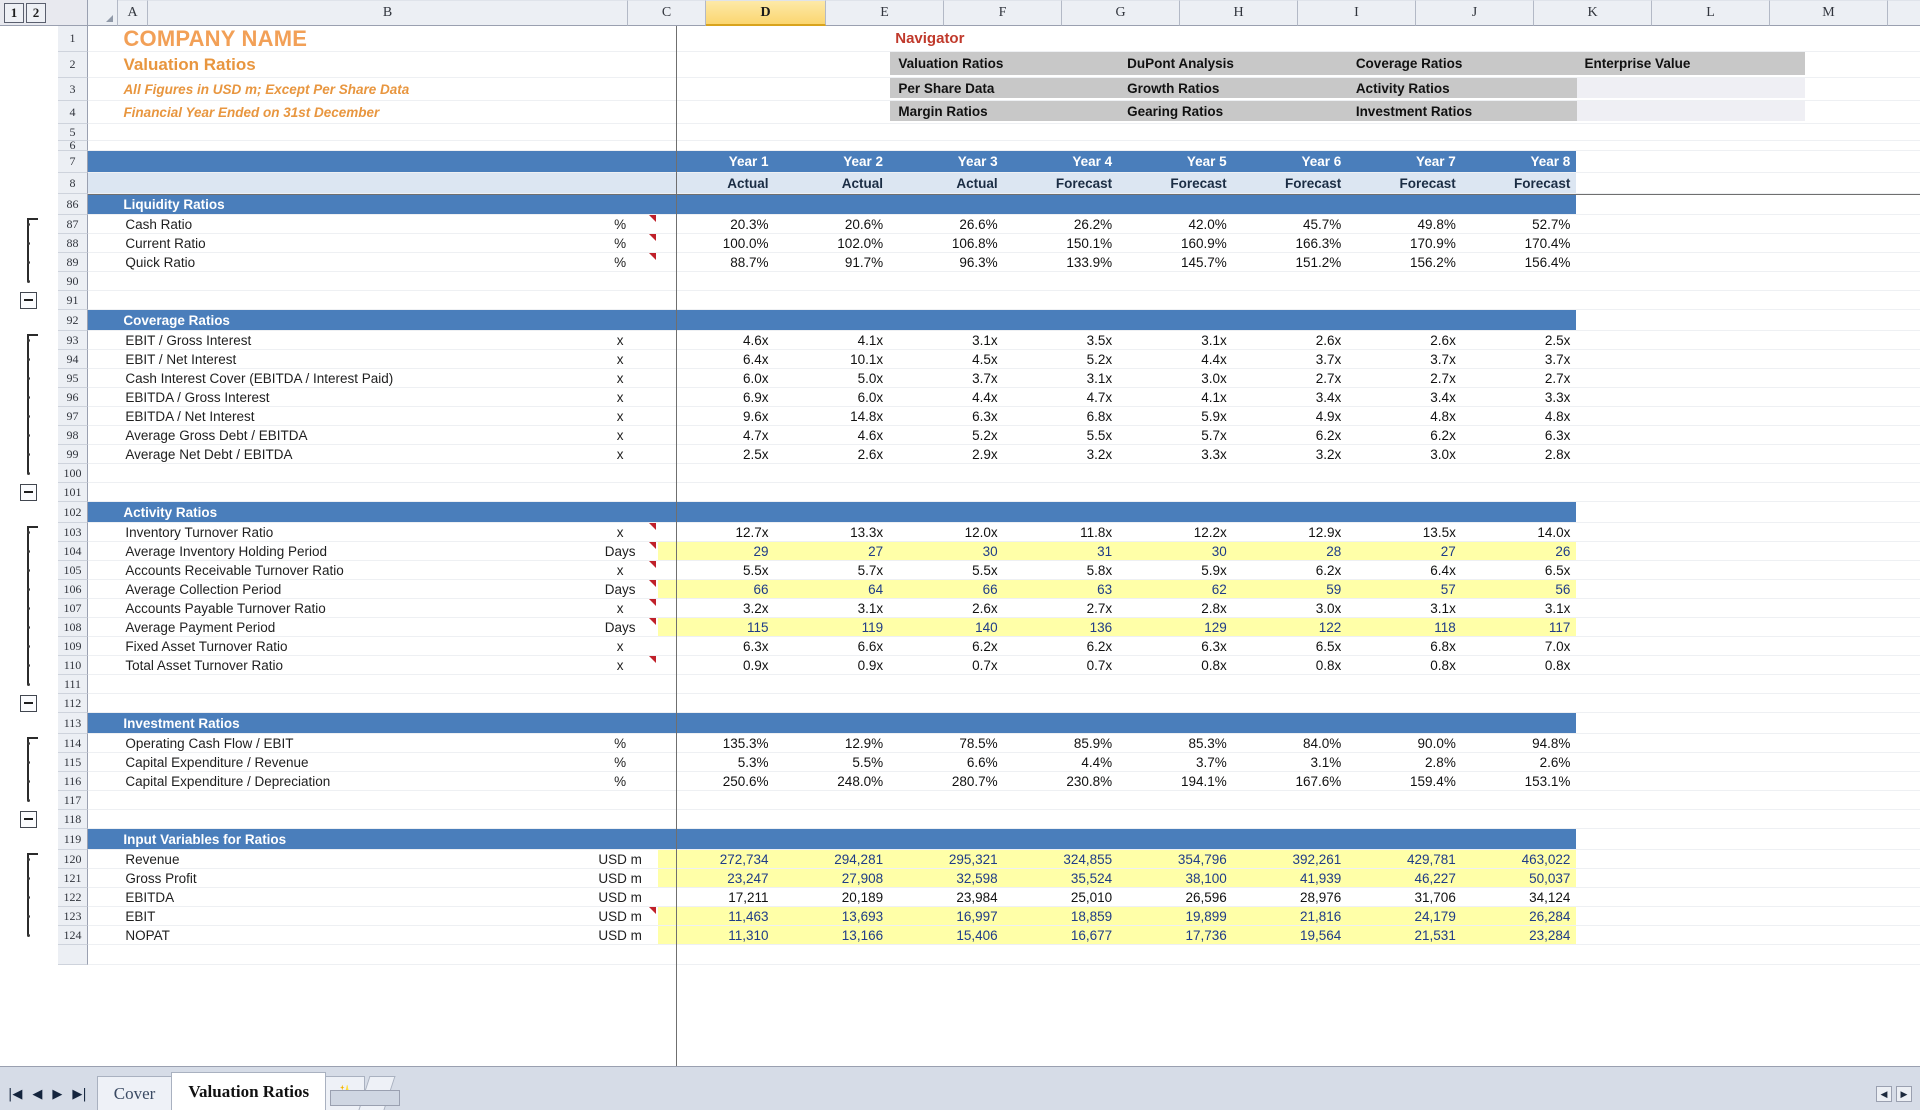  What do you see at coordinates (1175, 627) in the screenshot?
I see `value-108-h: 129` at bounding box center [1175, 627].